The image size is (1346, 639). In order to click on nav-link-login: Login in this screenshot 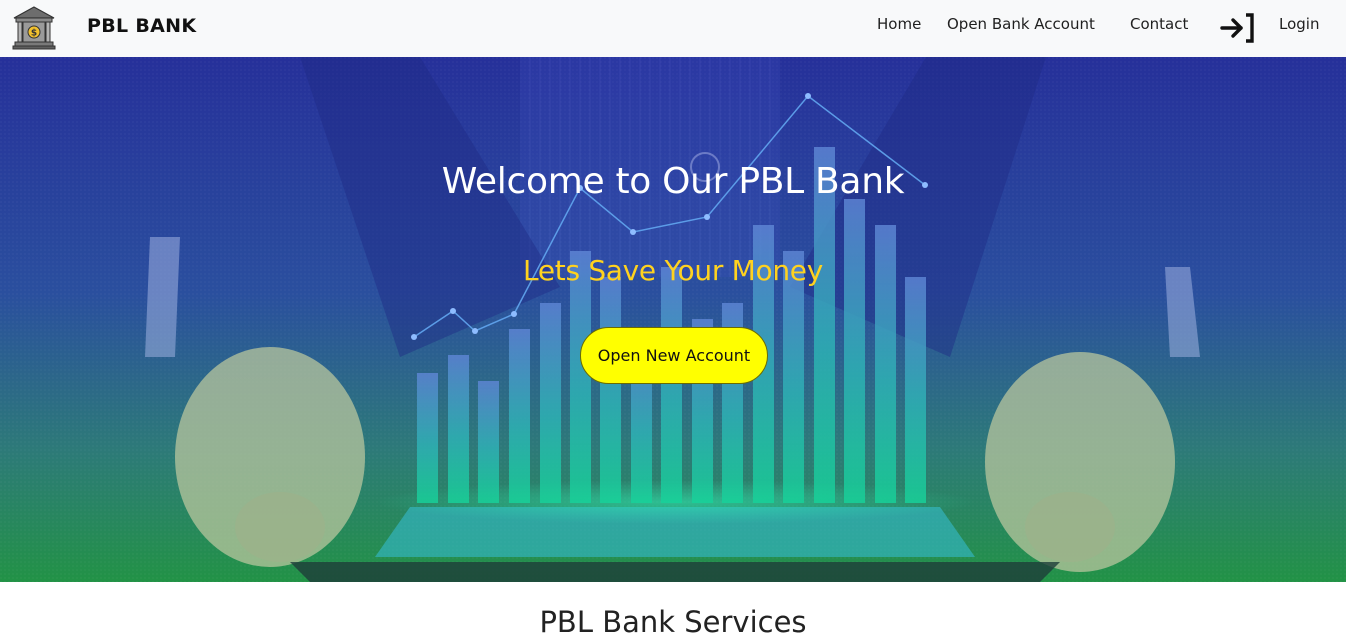, I will do `click(1299, 24)`.